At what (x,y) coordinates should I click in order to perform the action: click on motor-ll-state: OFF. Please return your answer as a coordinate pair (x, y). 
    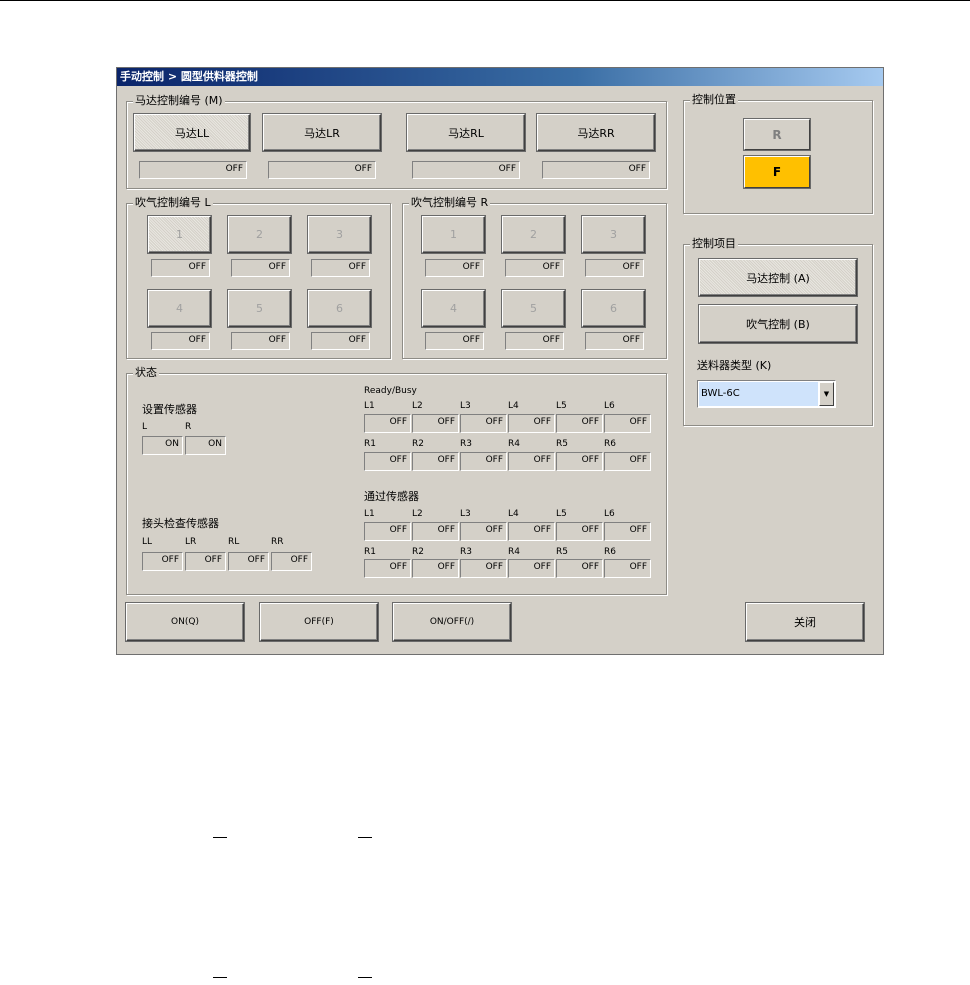
    Looking at the image, I should click on (193, 170).